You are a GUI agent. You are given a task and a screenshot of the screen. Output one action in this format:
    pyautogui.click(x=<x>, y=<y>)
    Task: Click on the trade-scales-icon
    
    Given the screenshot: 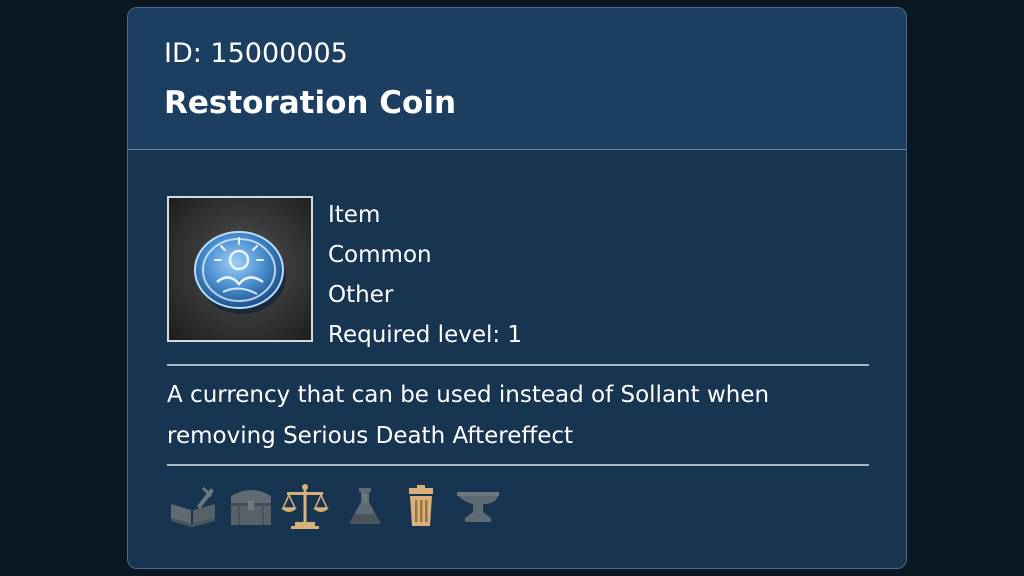 What is the action you would take?
    pyautogui.click(x=305, y=506)
    